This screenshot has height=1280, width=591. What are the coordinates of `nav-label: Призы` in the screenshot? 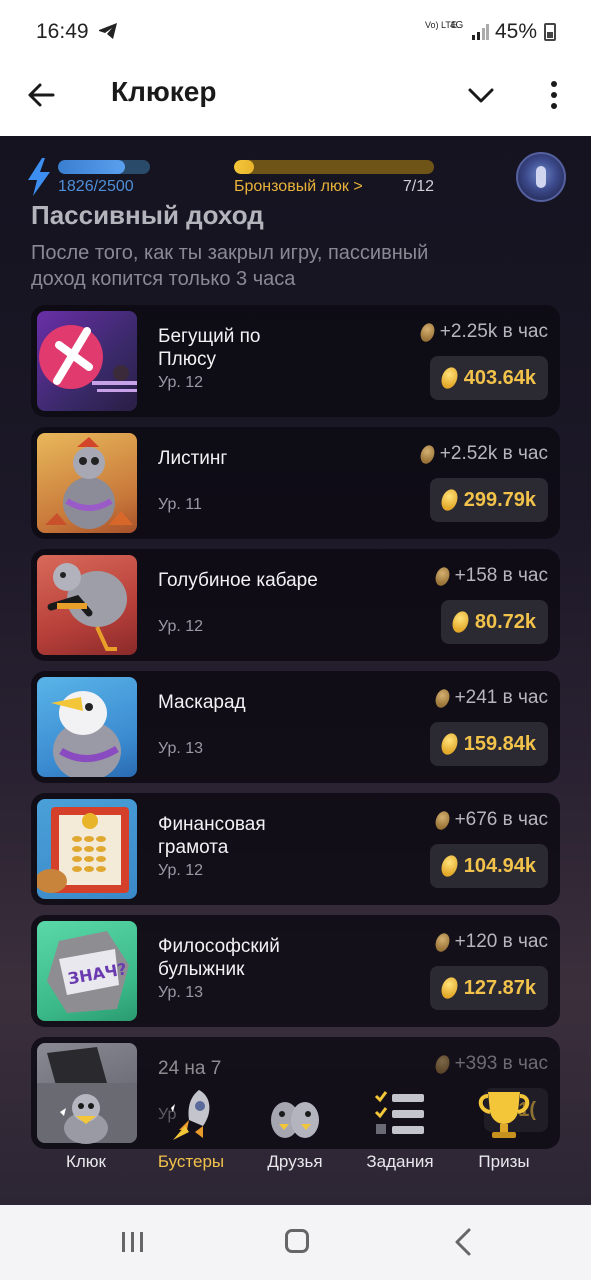 It's located at (504, 1161).